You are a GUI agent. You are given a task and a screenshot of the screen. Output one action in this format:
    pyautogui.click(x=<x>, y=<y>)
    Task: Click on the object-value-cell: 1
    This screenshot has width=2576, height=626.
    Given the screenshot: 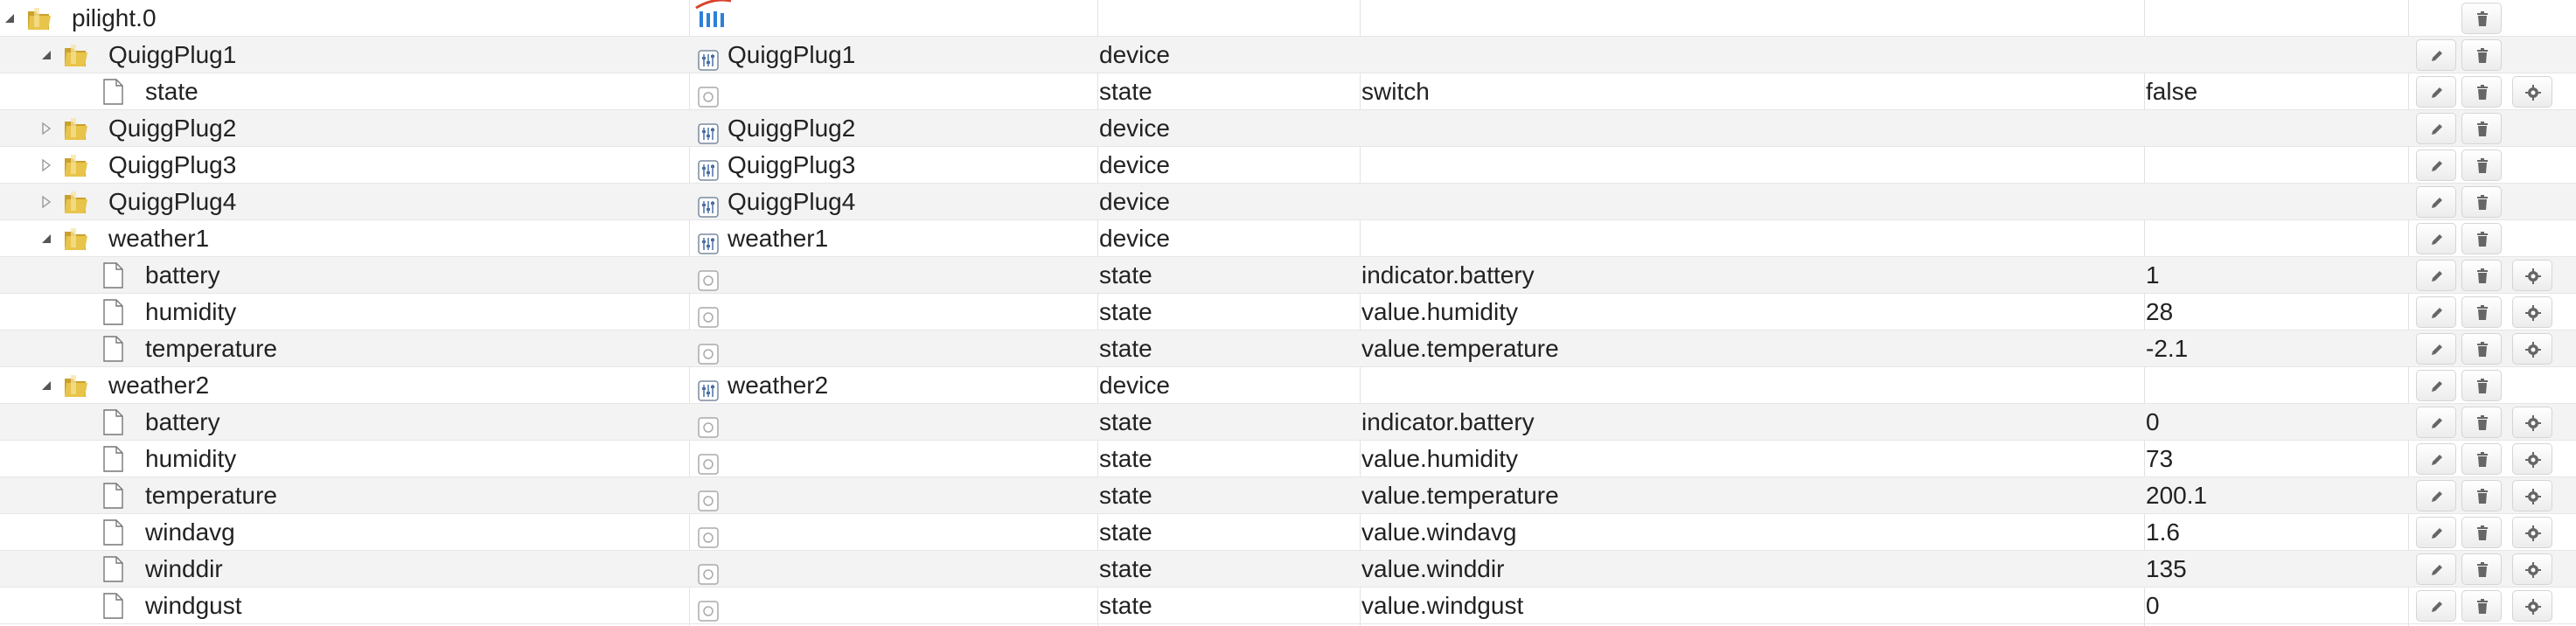 What is the action you would take?
    pyautogui.click(x=2277, y=275)
    